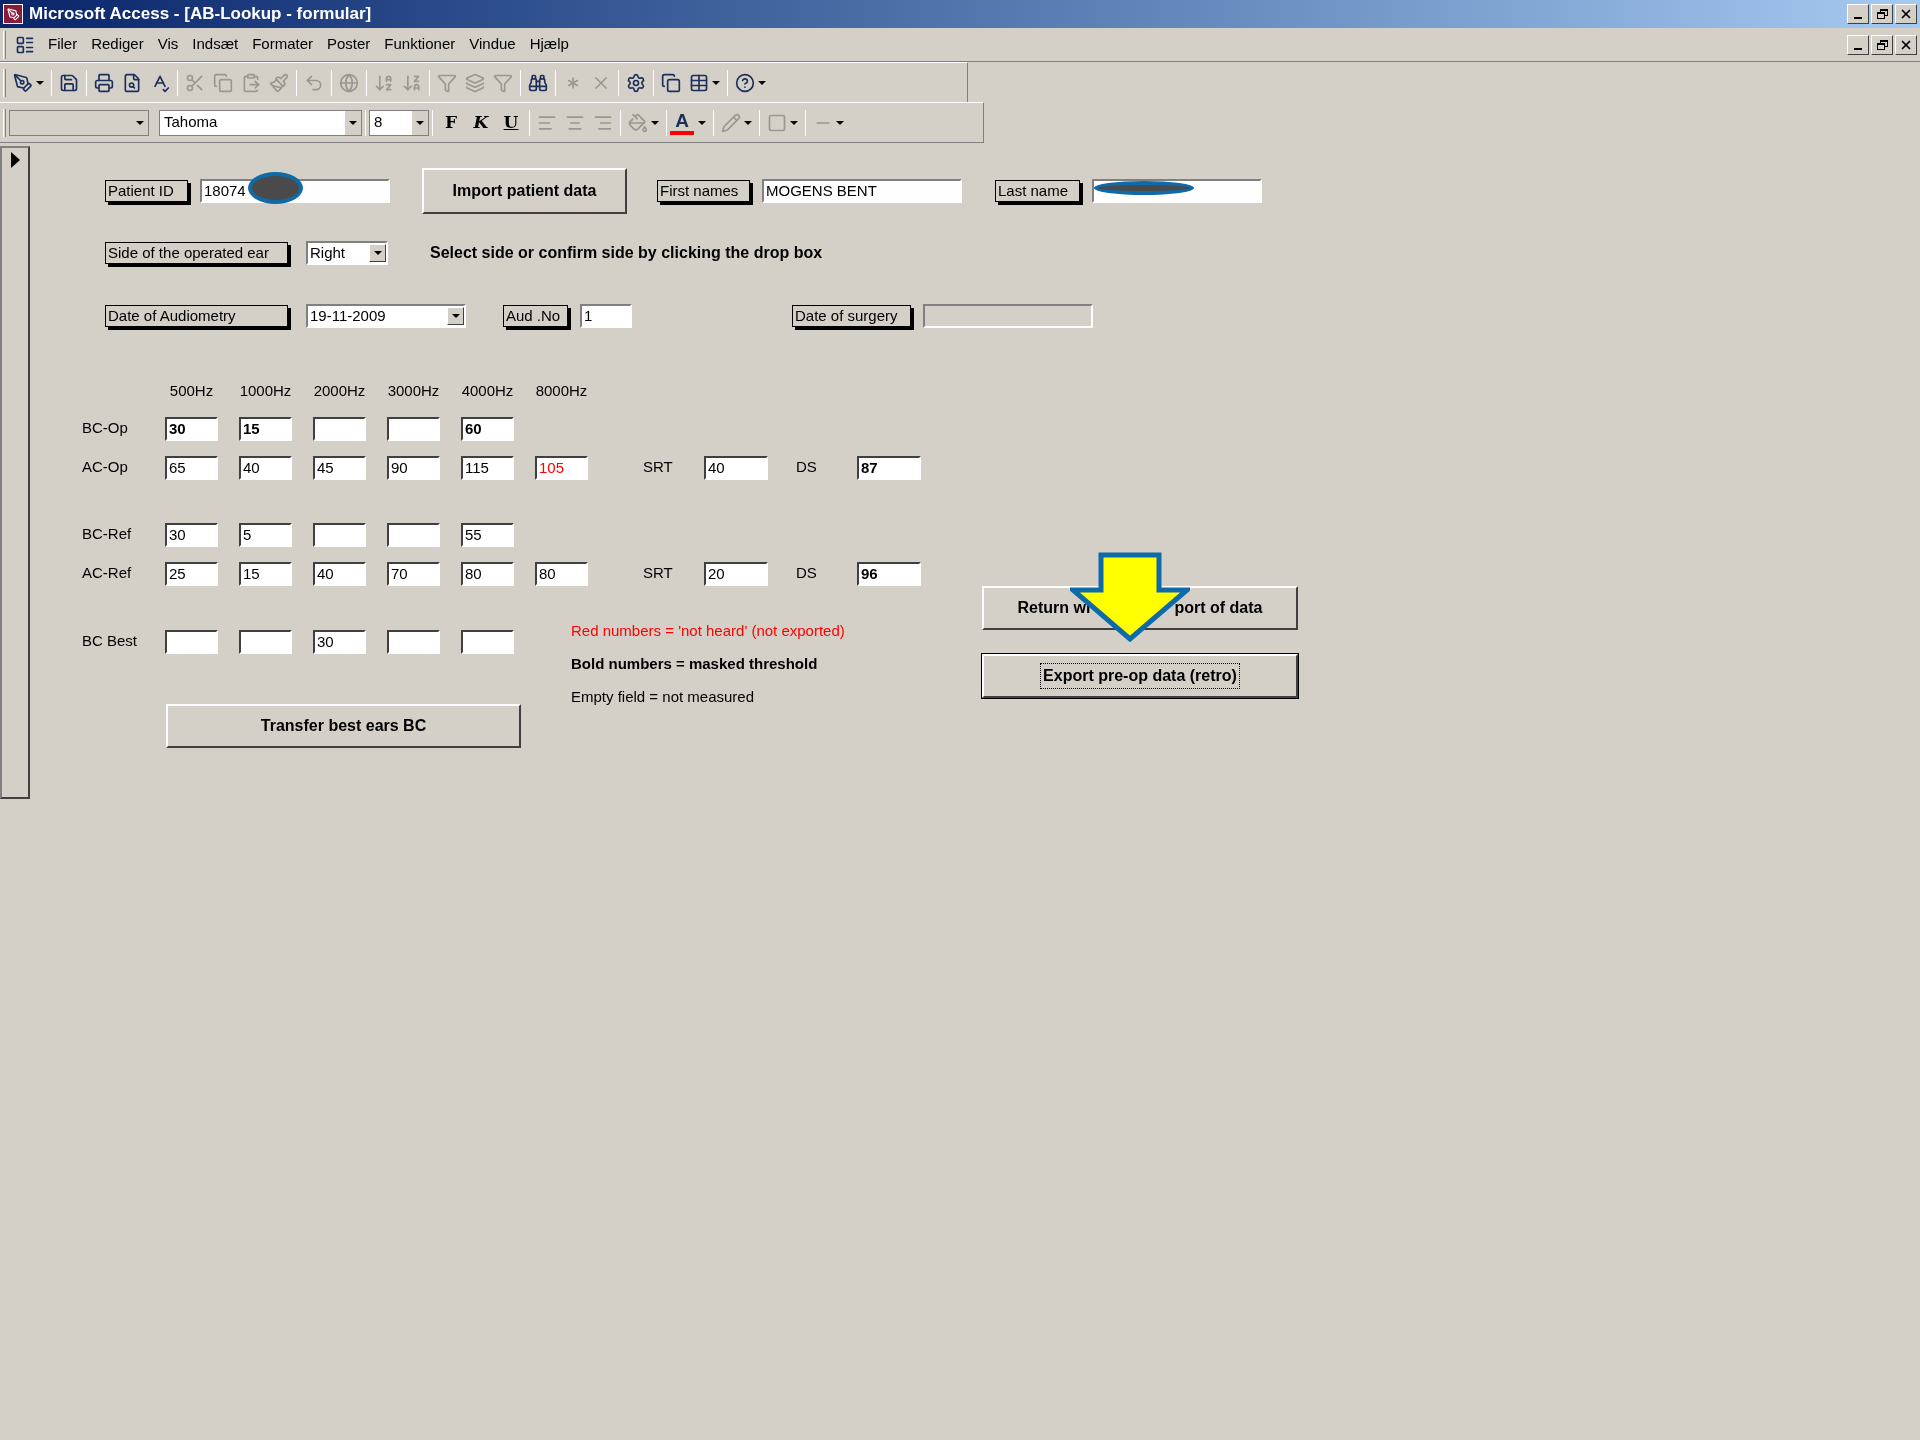  What do you see at coordinates (413, 467) in the screenshot?
I see `threshold-field: 90` at bounding box center [413, 467].